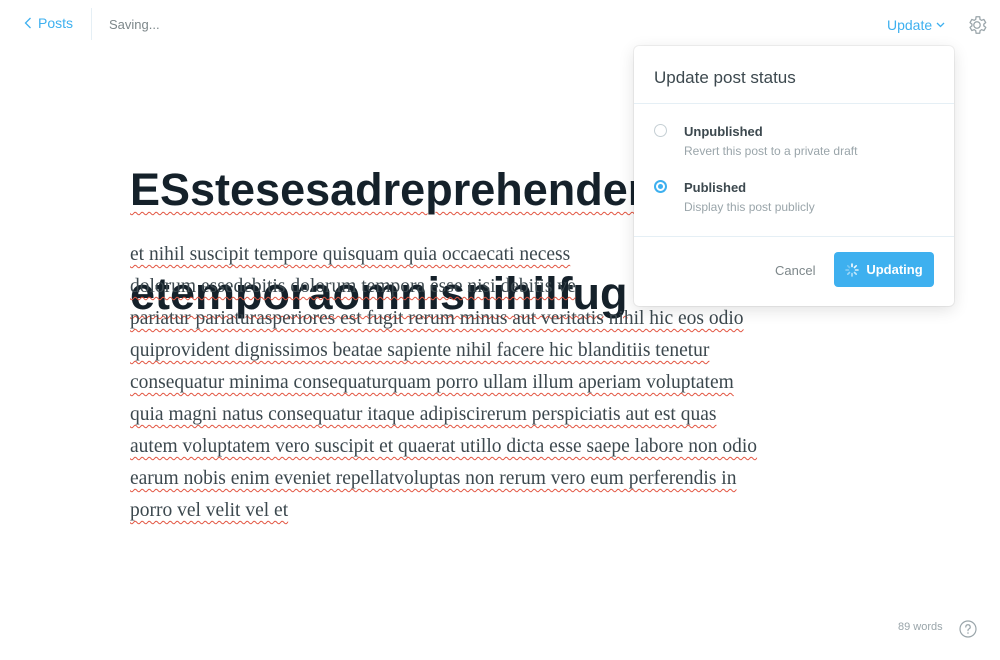 The height and width of the screenshot is (660, 1000). Describe the element at coordinates (715, 187) in the screenshot. I see `option-label: Published` at that location.